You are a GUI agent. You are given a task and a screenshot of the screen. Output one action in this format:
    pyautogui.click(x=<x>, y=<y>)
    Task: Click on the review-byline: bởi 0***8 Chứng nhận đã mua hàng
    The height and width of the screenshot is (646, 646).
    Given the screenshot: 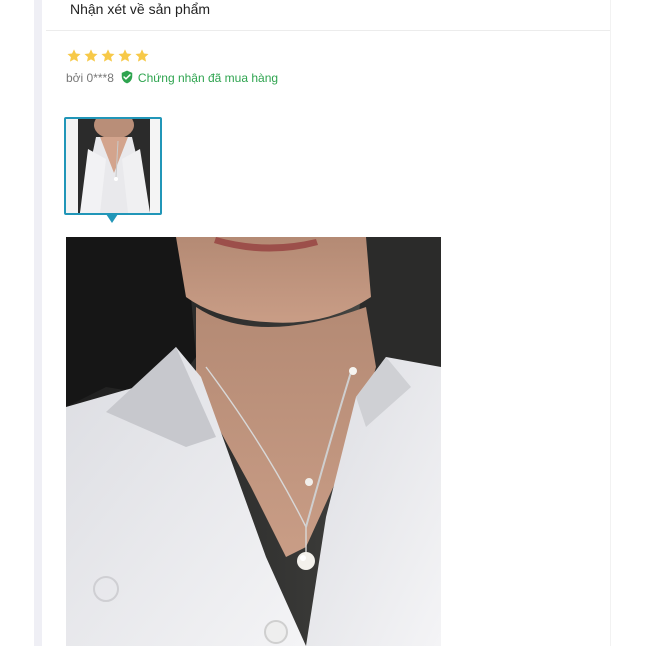 What is the action you would take?
    pyautogui.click(x=172, y=78)
    